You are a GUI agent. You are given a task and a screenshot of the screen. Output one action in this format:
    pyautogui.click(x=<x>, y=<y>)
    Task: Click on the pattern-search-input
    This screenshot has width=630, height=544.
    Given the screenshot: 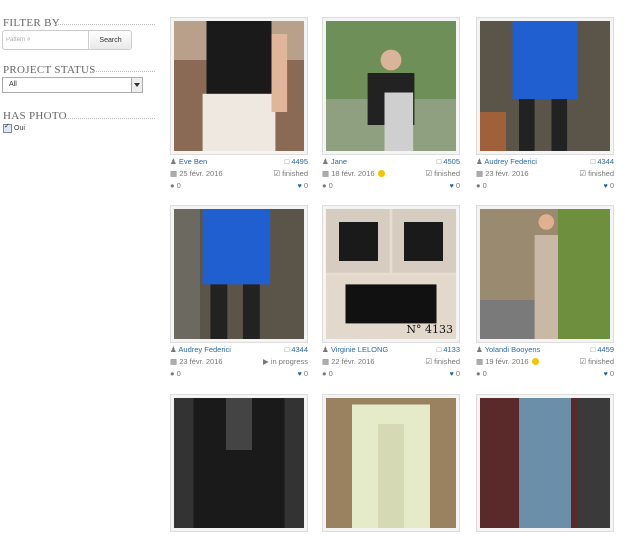 What is the action you would take?
    pyautogui.click(x=46, y=40)
    